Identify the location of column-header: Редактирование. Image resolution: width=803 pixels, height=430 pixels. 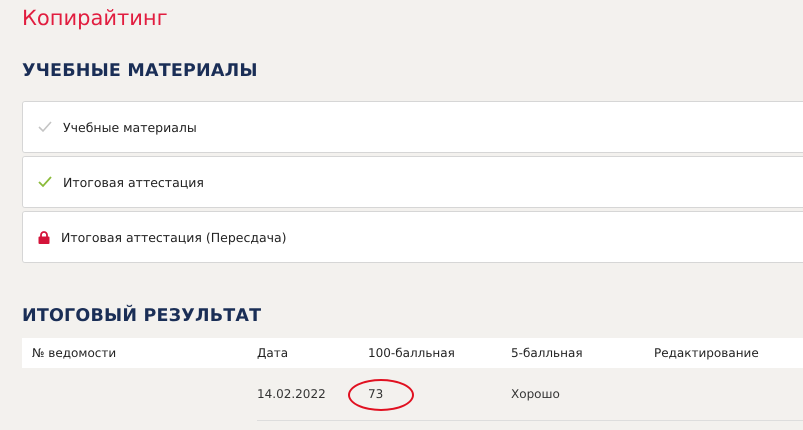
(706, 353).